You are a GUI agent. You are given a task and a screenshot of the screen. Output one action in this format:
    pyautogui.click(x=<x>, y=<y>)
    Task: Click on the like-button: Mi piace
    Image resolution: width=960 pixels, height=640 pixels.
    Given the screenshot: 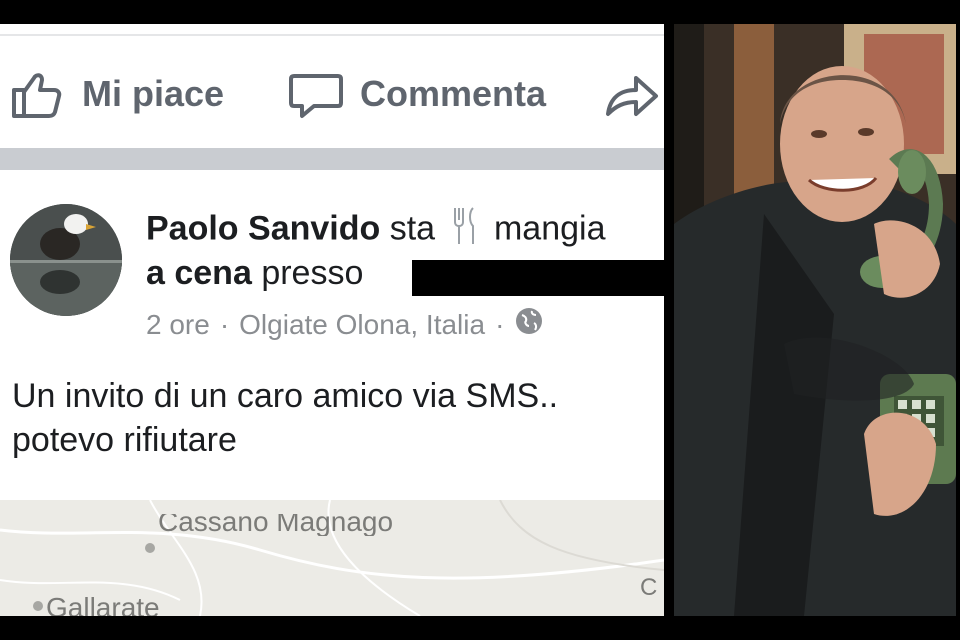 What is the action you would take?
    pyautogui.click(x=117, y=94)
    